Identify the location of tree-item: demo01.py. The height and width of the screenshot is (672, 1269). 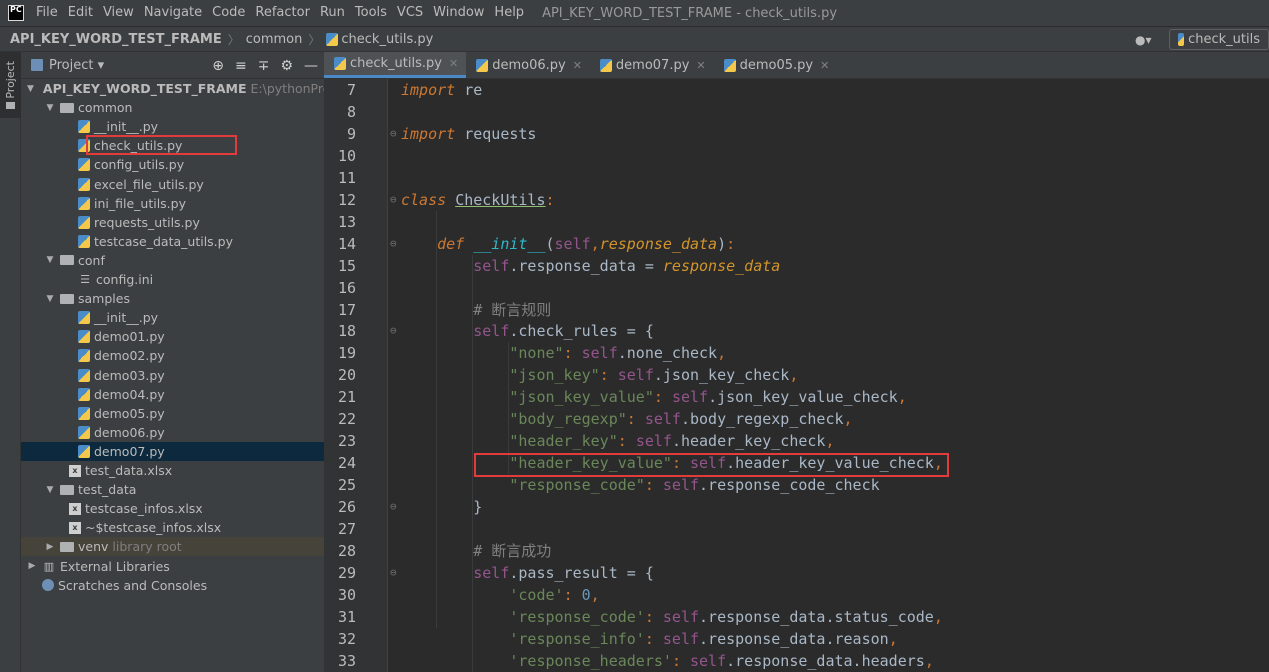
(172, 336).